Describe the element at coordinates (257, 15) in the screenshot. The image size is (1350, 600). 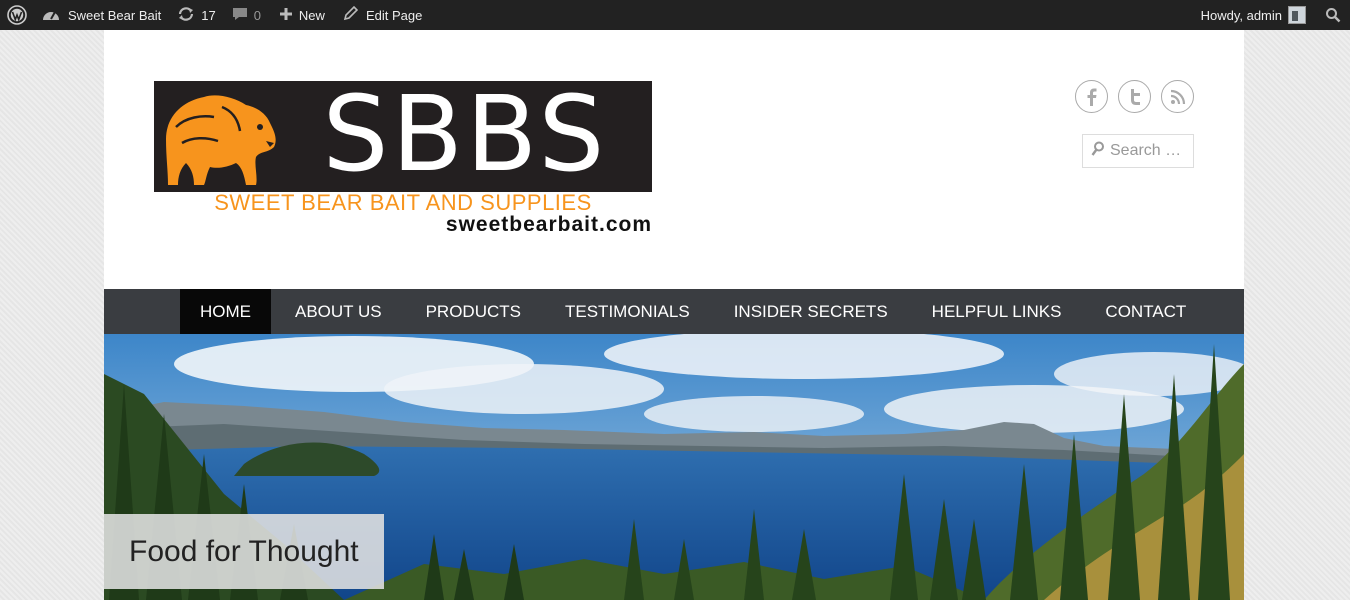
I see `comments-count: 0` at that location.